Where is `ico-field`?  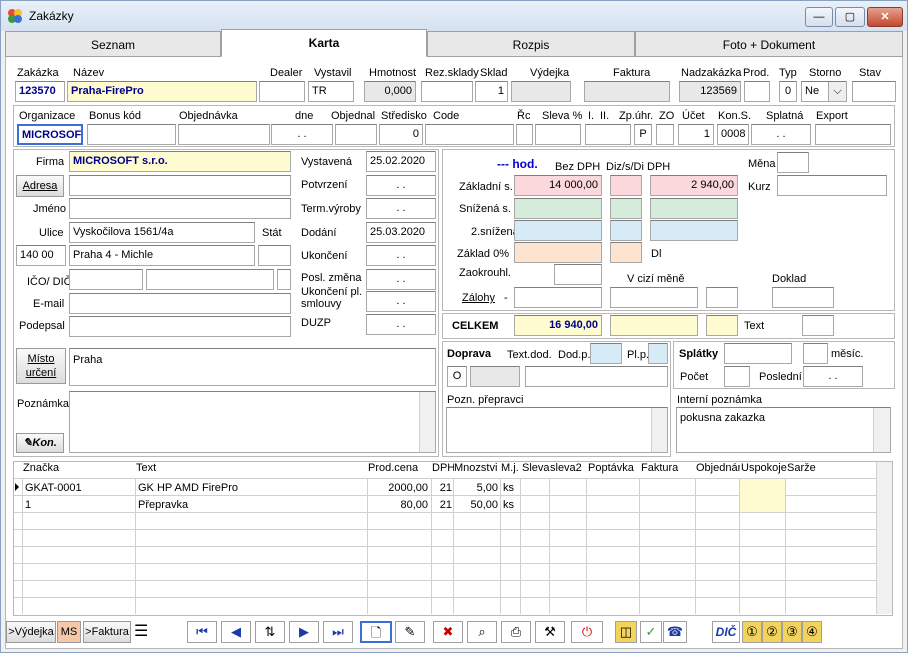
ico-field is located at coordinates (106, 279).